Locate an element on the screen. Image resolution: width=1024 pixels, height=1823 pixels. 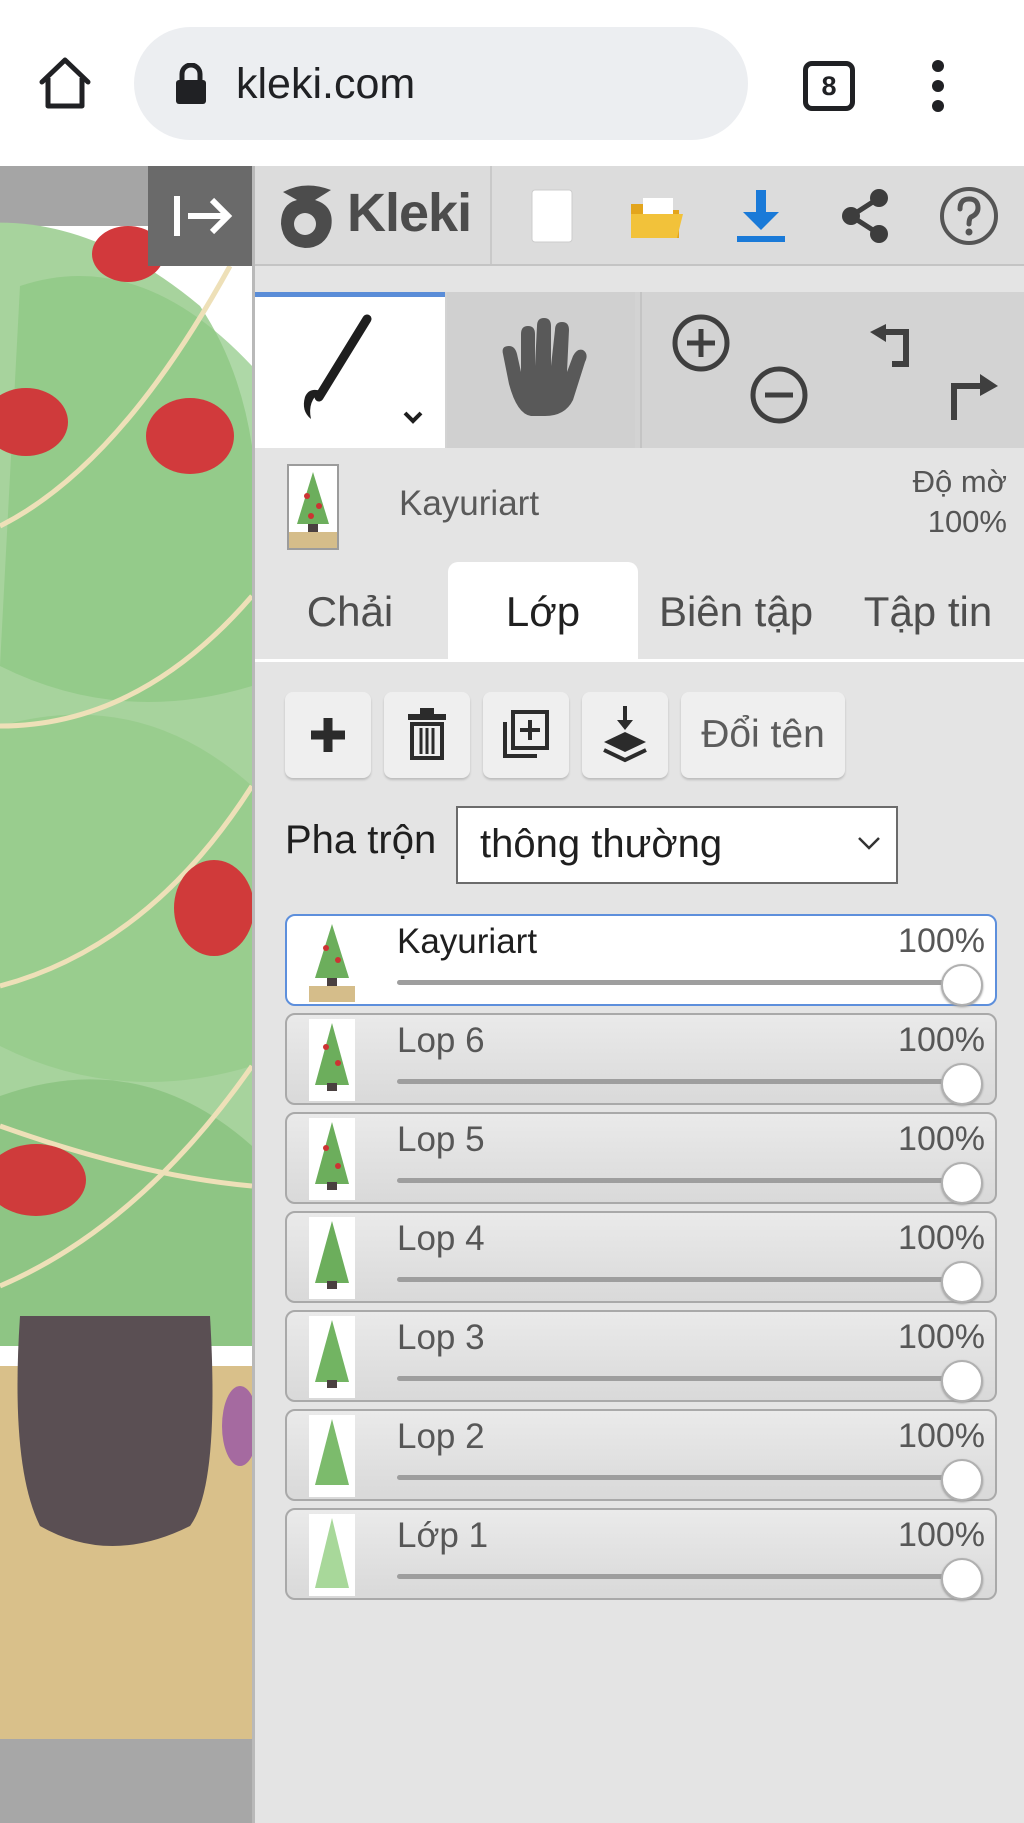
delete-layer-button is located at coordinates (427, 735).